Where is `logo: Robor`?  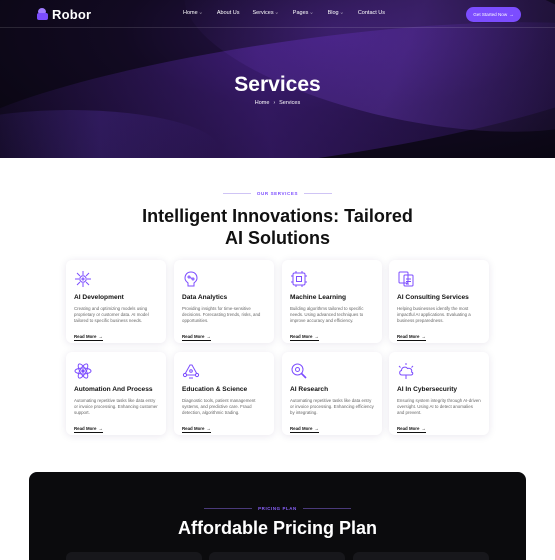 logo: Robor is located at coordinates (64, 14).